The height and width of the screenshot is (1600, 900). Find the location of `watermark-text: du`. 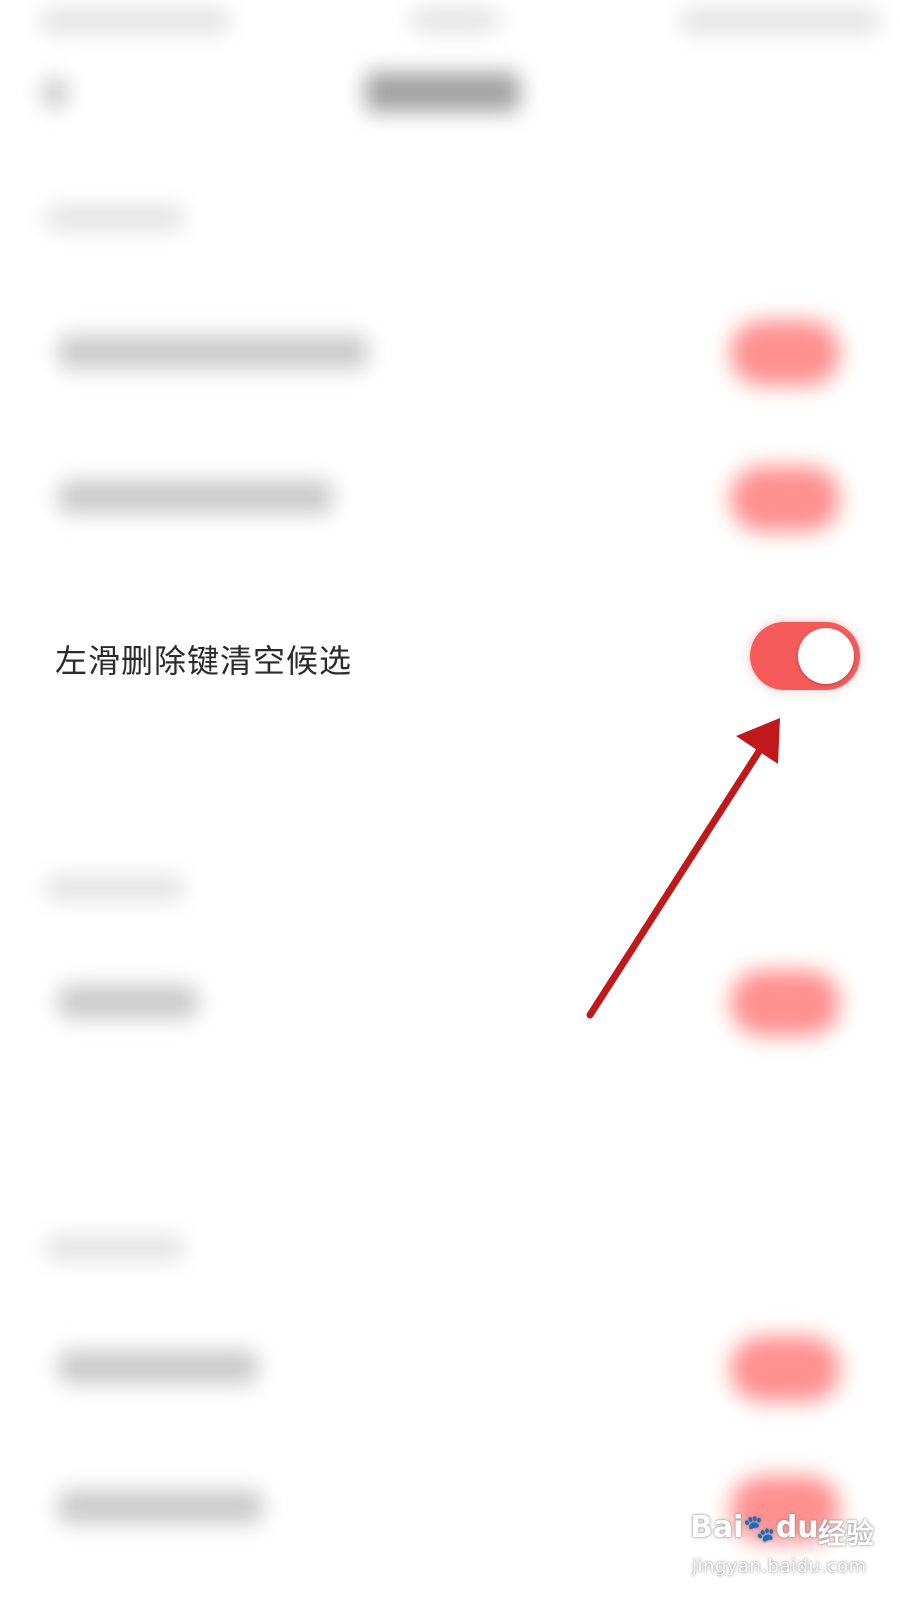

watermark-text: du is located at coordinates (797, 1527).